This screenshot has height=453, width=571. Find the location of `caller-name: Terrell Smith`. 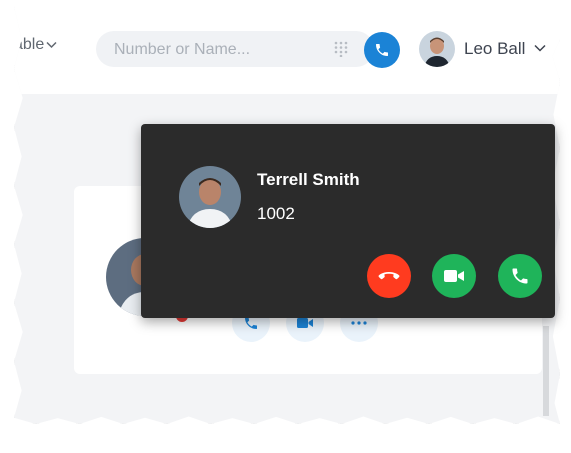

caller-name: Terrell Smith is located at coordinates (308, 179).